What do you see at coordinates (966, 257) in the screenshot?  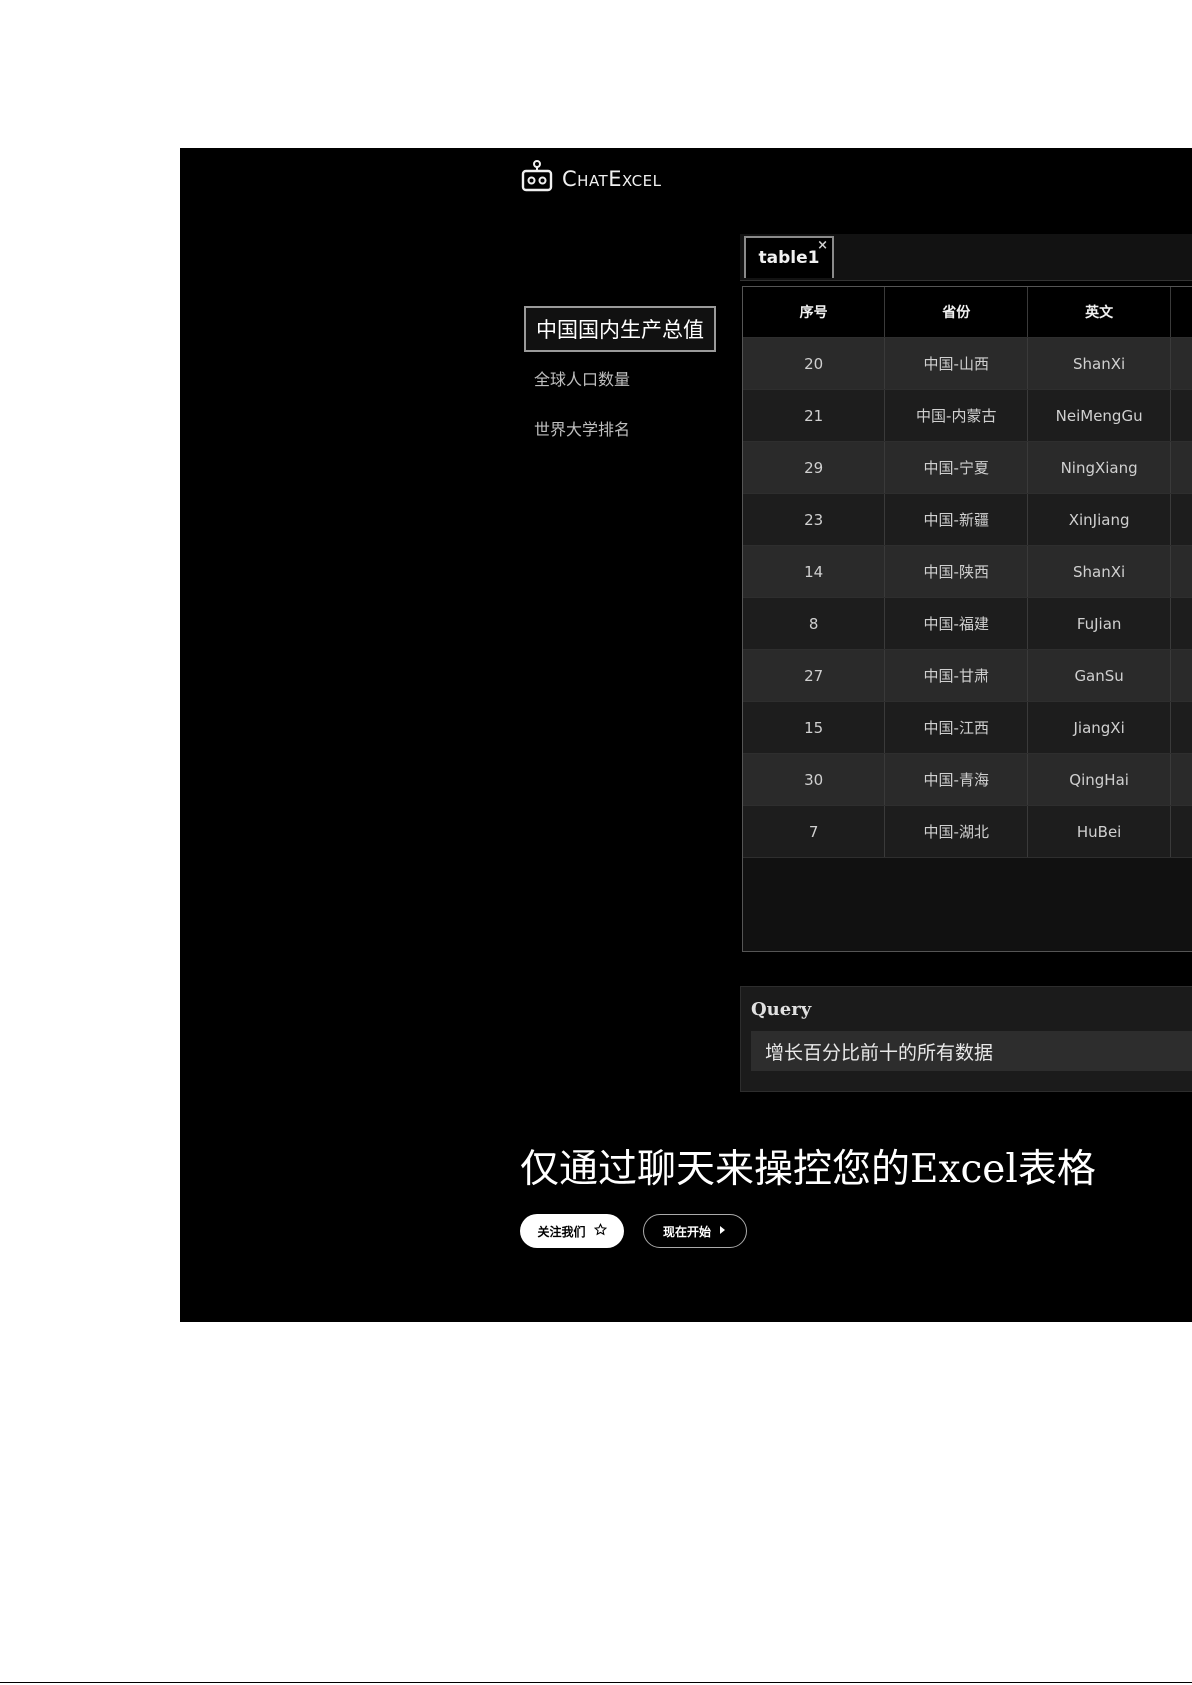 I see `tab-bar: table1 ×` at bounding box center [966, 257].